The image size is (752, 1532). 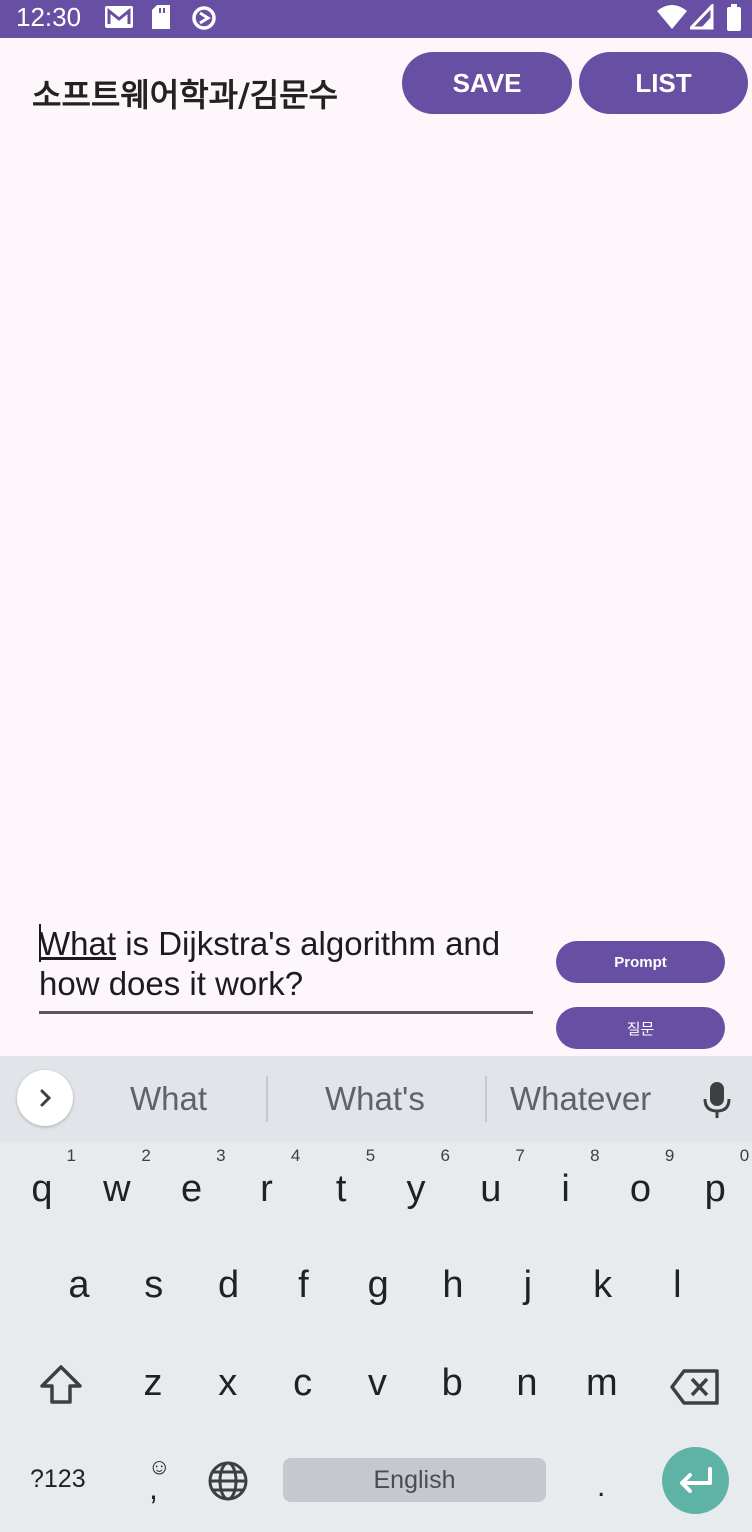 What do you see at coordinates (445, 1155) in the screenshot?
I see `key-hint: 6` at bounding box center [445, 1155].